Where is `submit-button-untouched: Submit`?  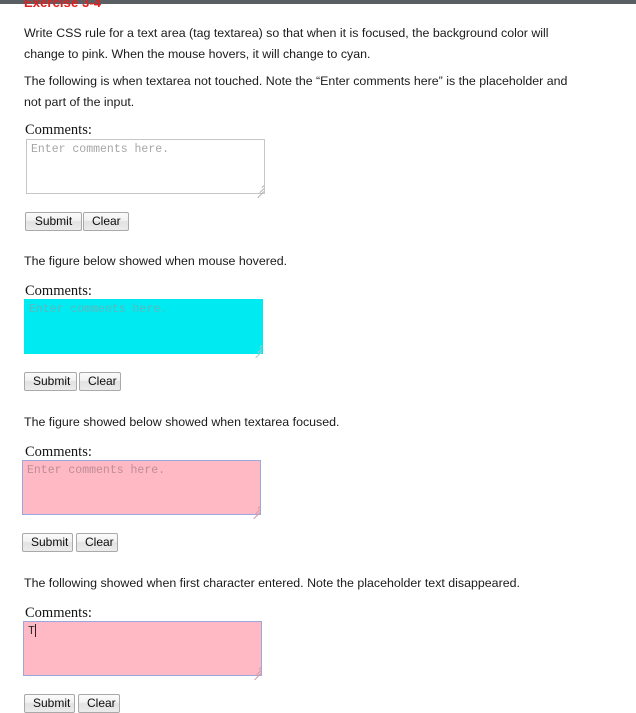
submit-button-untouched: Submit is located at coordinates (53, 221).